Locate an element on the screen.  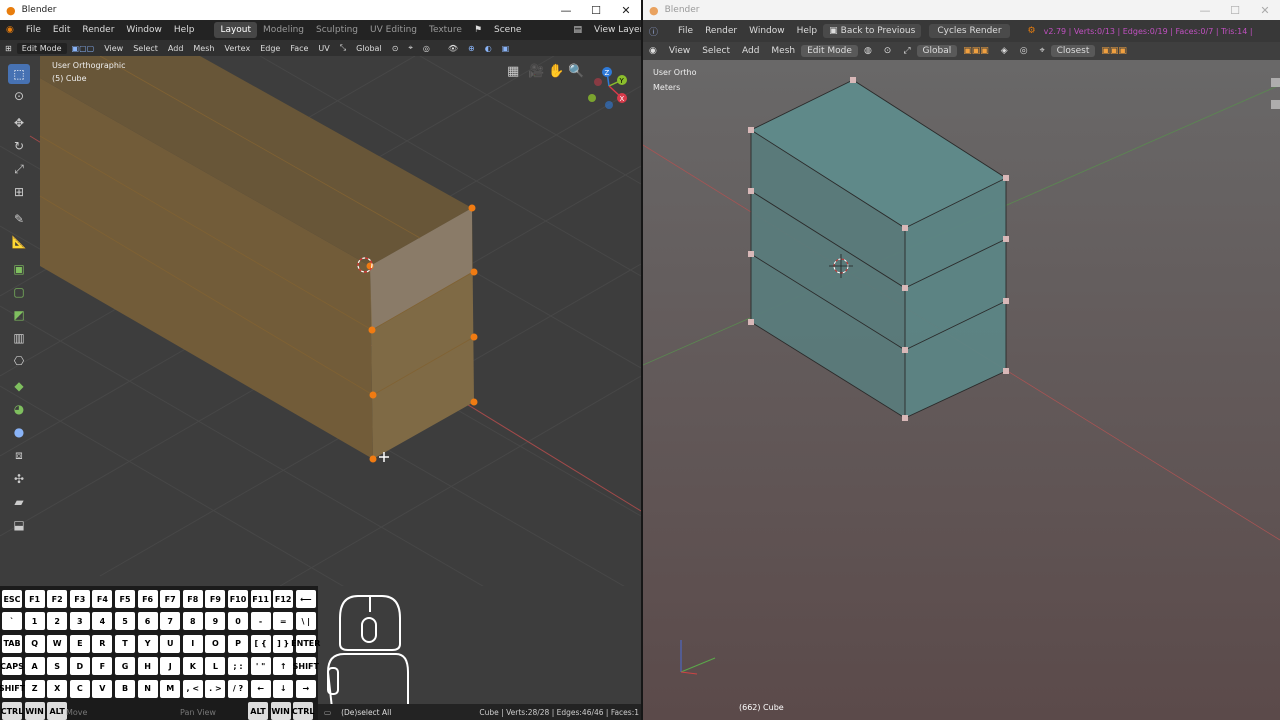
zoom-icon: 🔍 is located at coordinates (576, 71).